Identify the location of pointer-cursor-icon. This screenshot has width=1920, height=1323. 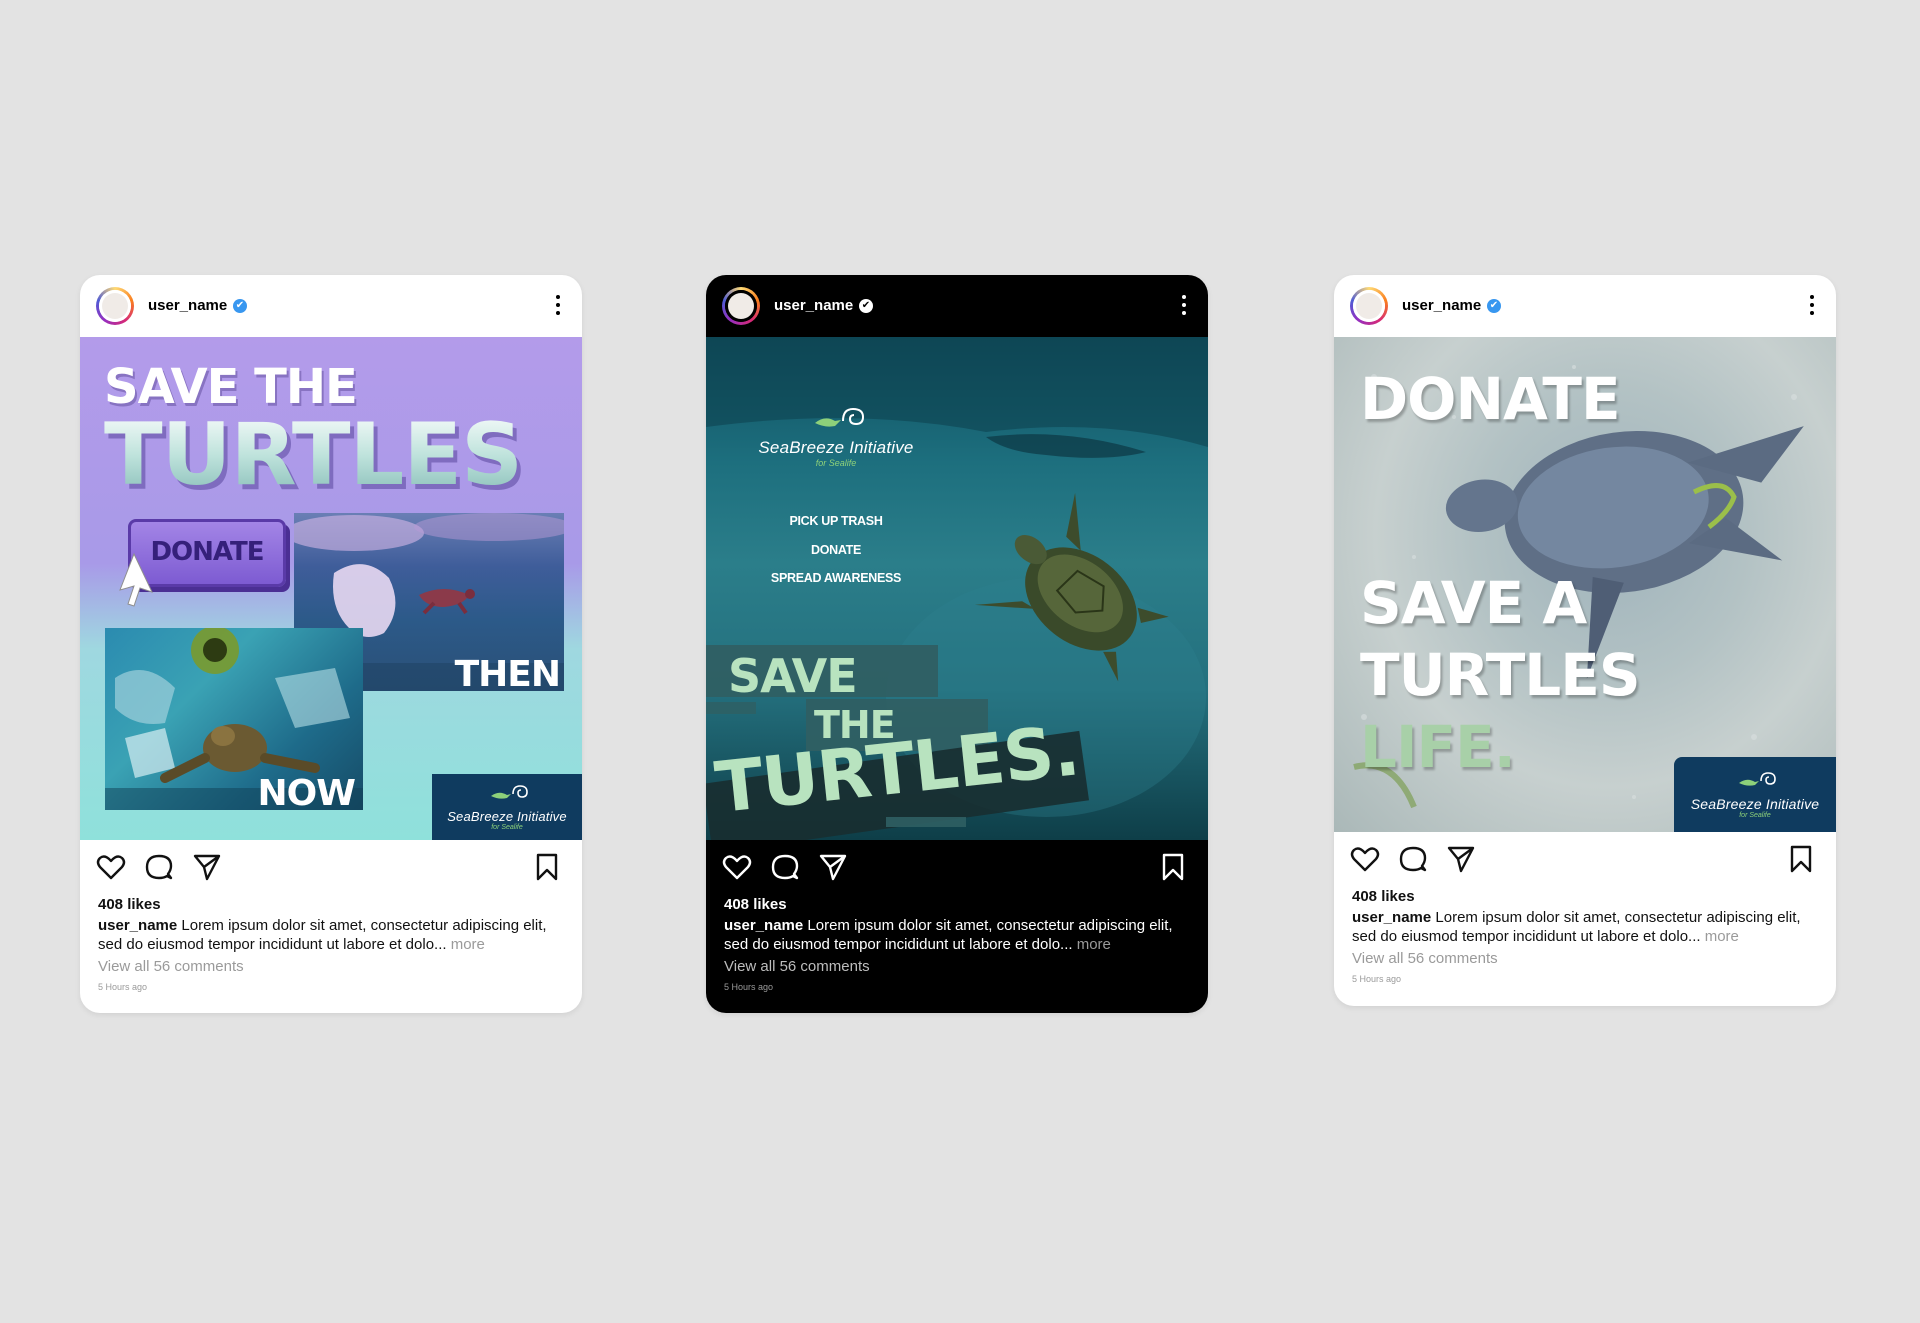
(136, 579).